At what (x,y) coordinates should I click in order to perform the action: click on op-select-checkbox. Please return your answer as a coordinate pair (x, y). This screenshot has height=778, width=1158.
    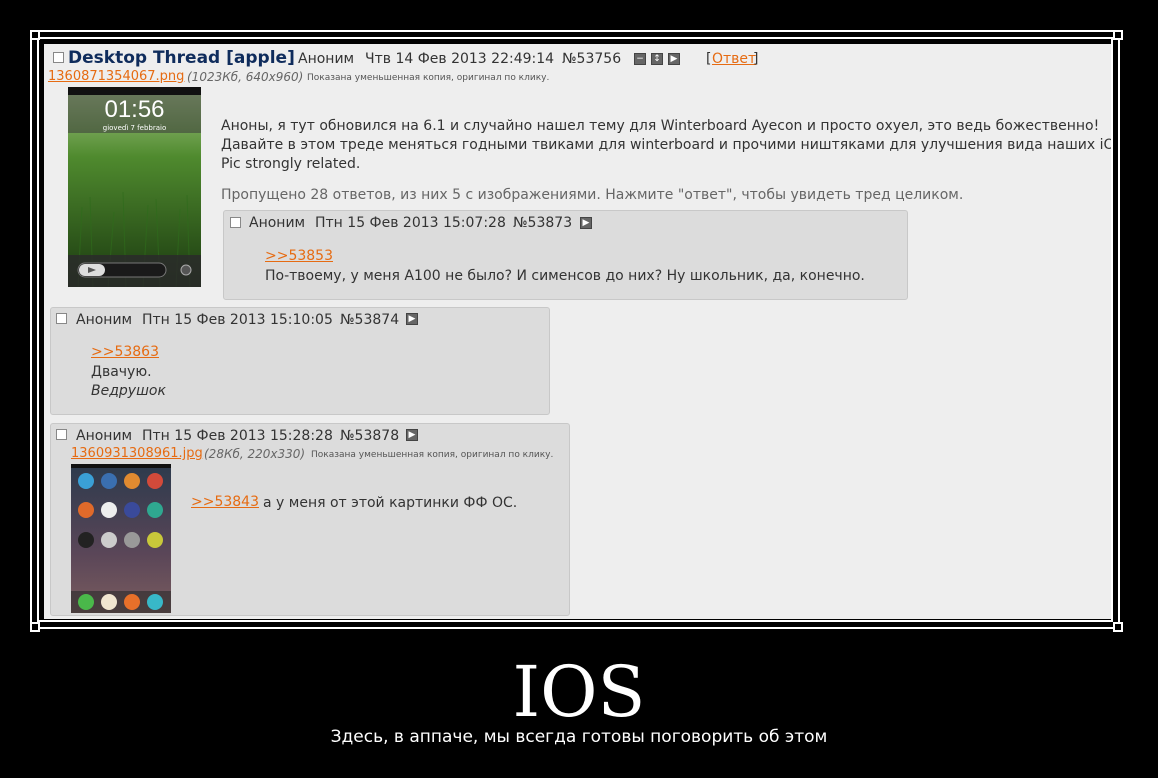
    Looking at the image, I should click on (58, 57).